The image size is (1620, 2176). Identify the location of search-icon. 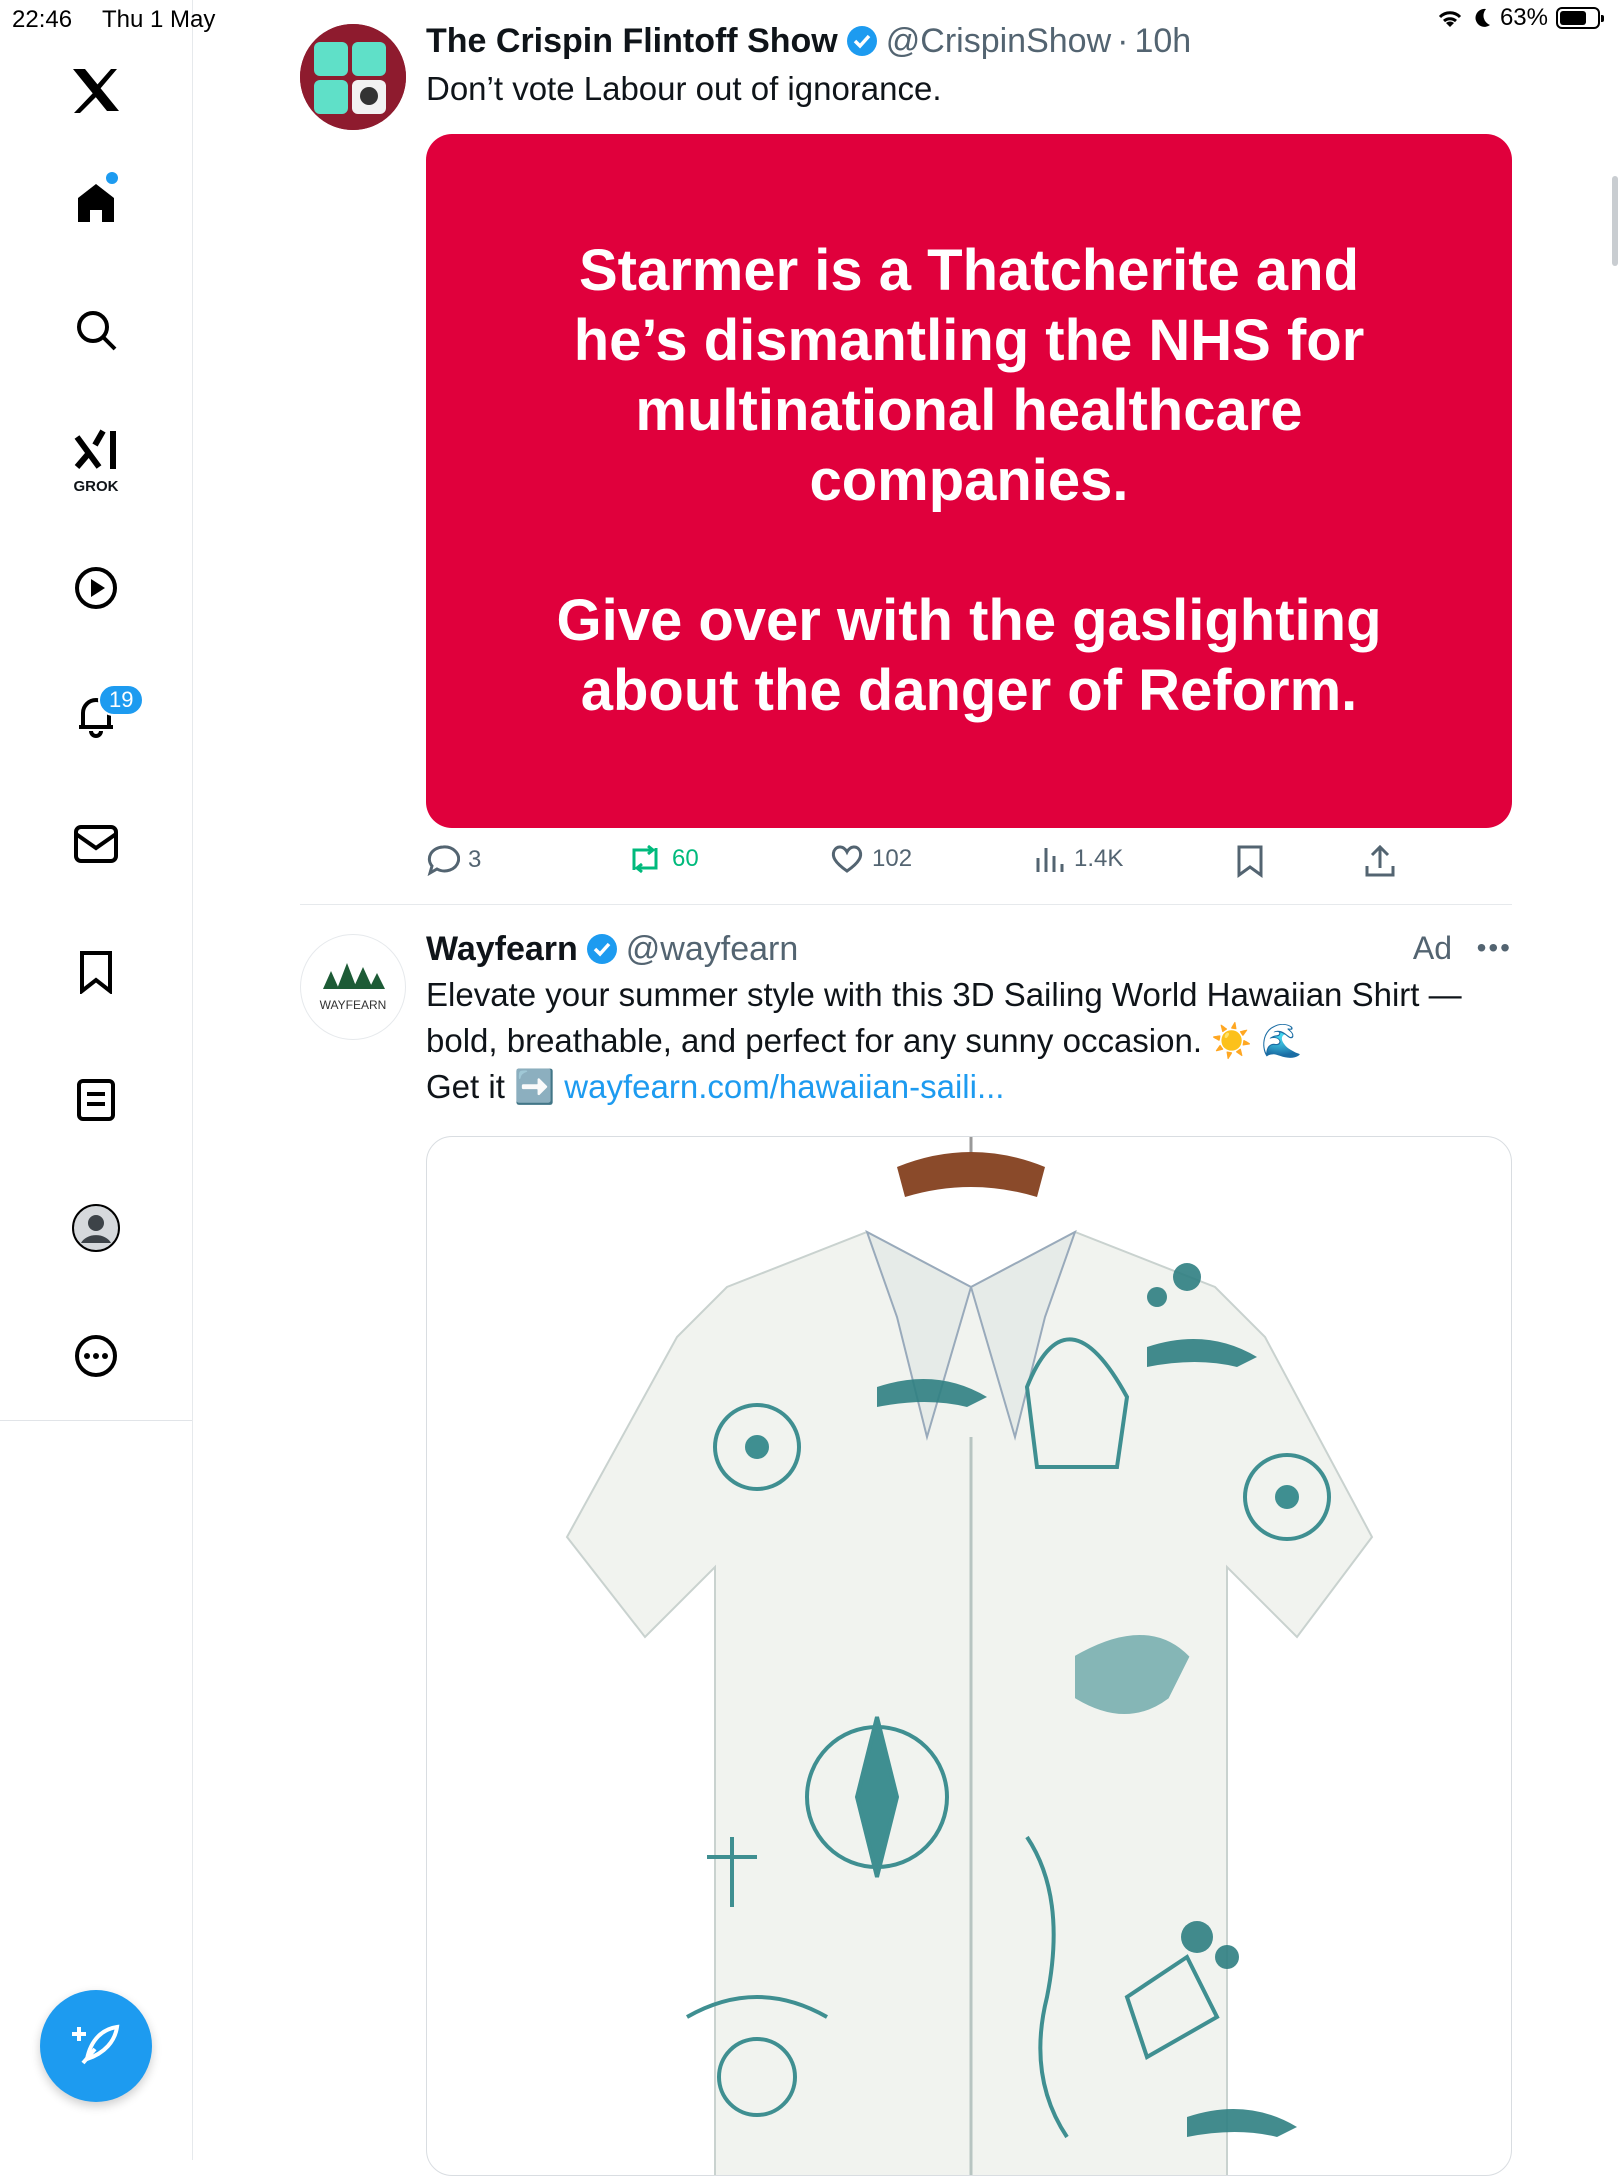
(96, 330).